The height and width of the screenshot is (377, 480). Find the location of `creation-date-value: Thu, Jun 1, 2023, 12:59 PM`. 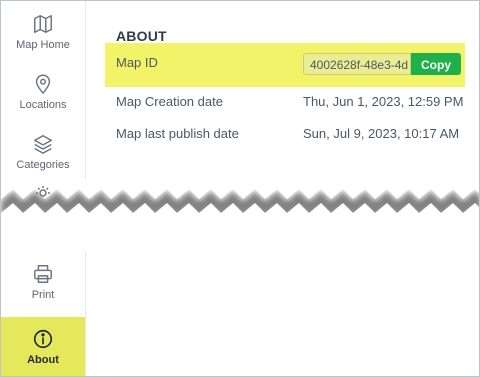

creation-date-value: Thu, Jun 1, 2023, 12:59 PM is located at coordinates (383, 101).